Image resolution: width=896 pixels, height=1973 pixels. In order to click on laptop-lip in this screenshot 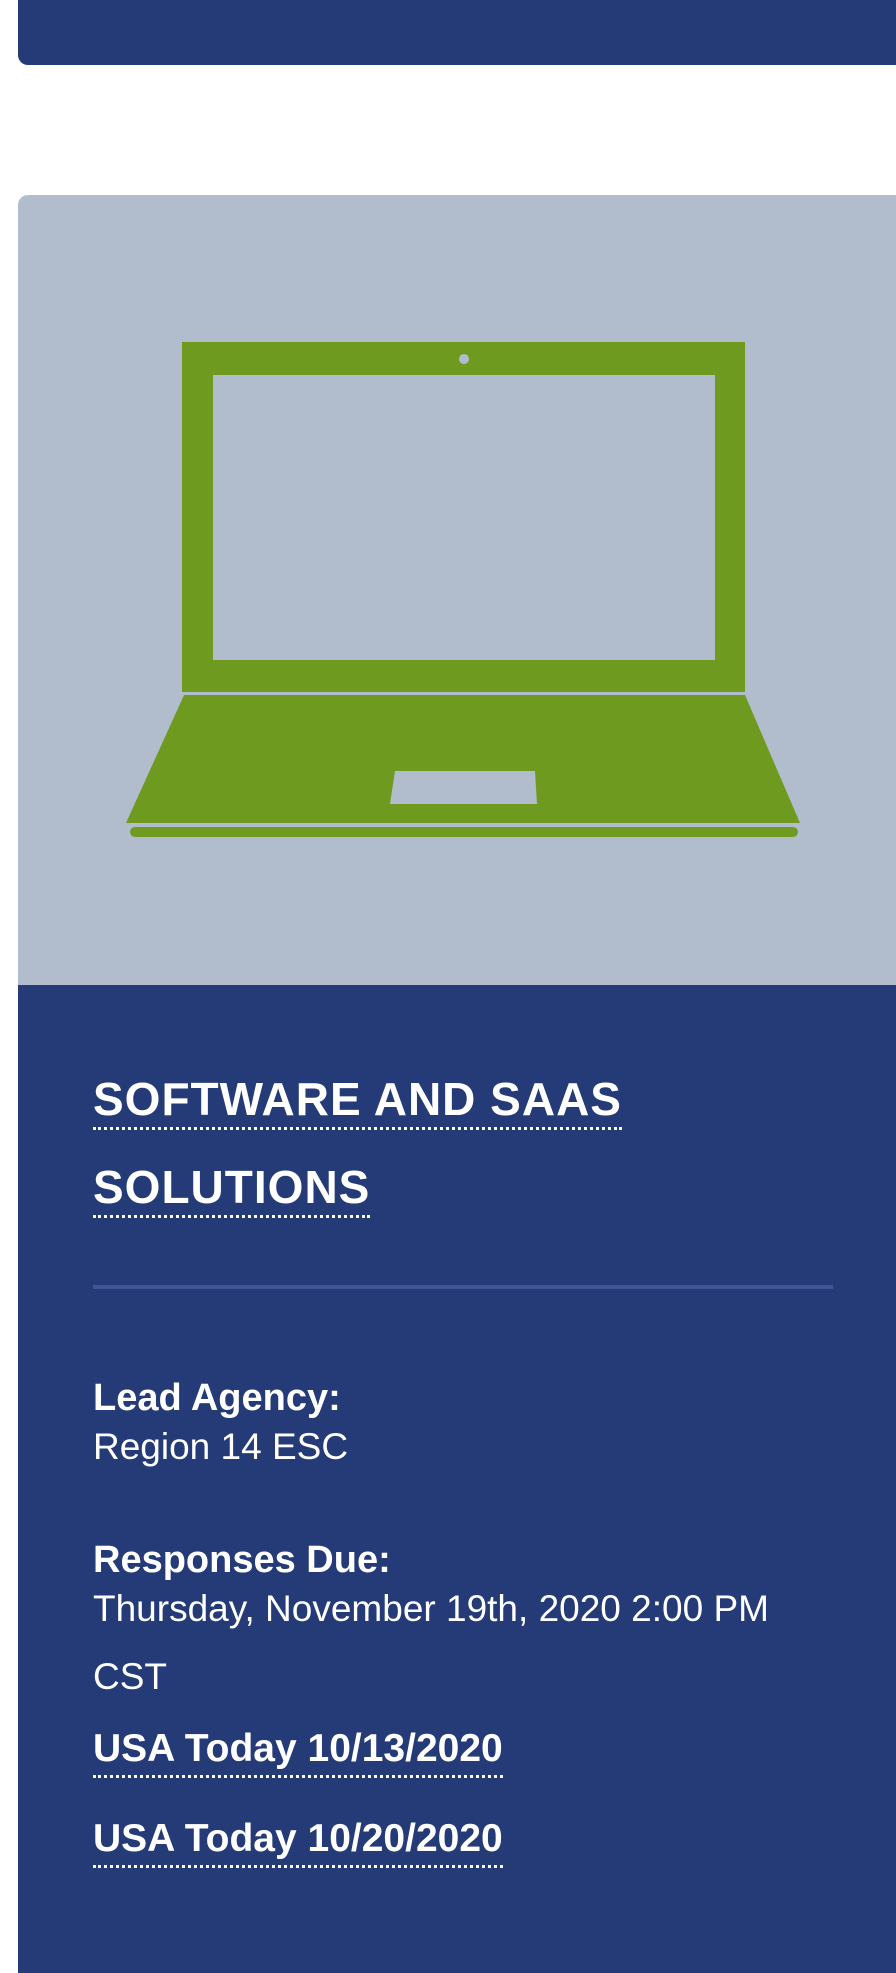, I will do `click(464, 832)`.